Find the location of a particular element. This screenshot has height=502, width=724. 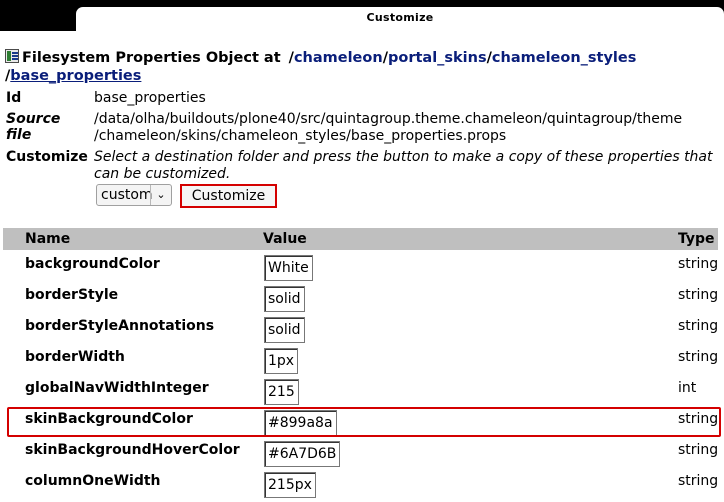

tab-customize: Customize is located at coordinates (400, 19).